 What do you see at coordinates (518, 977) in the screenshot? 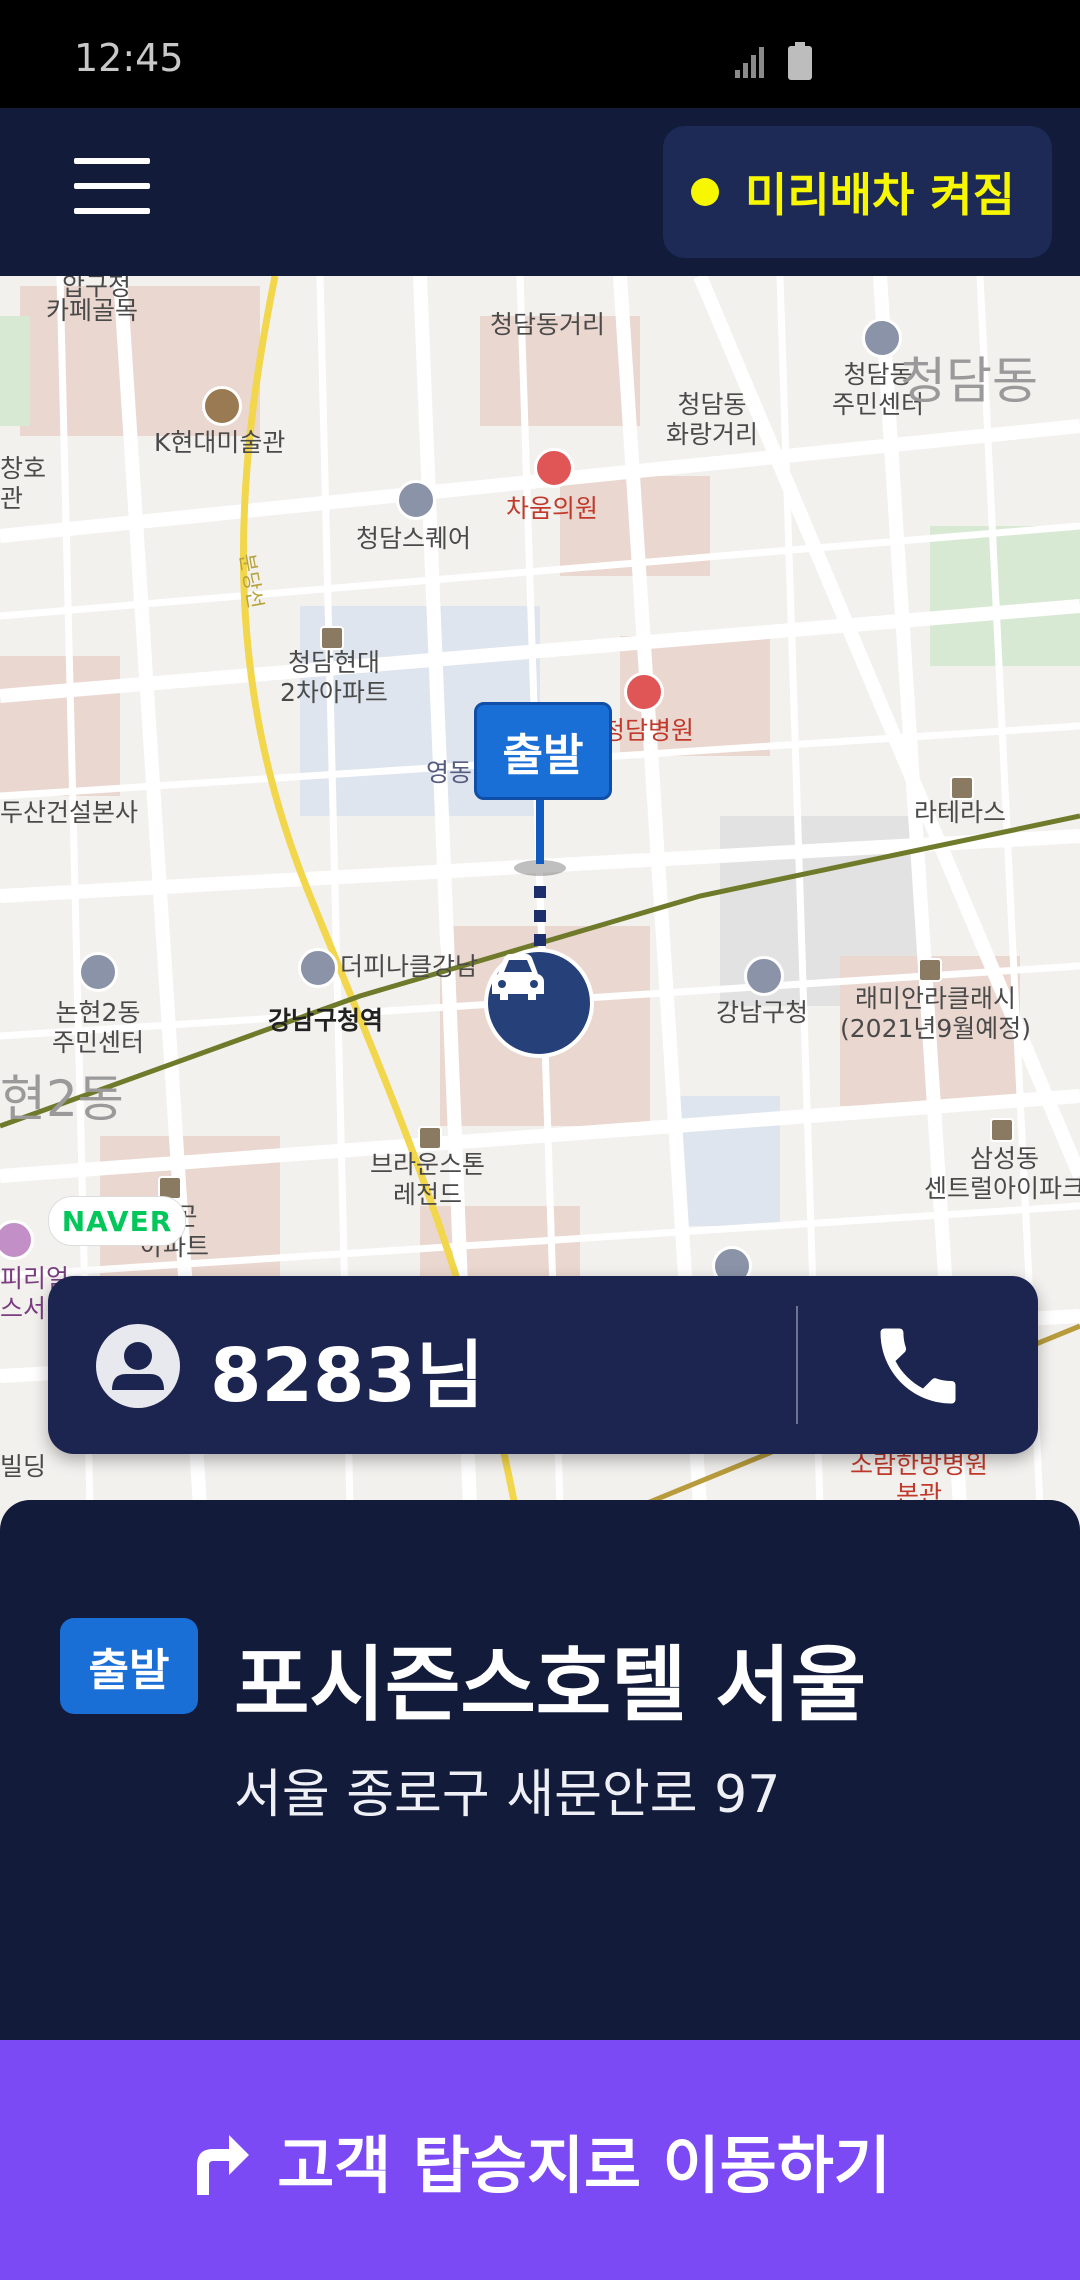
I see `car-icon` at bounding box center [518, 977].